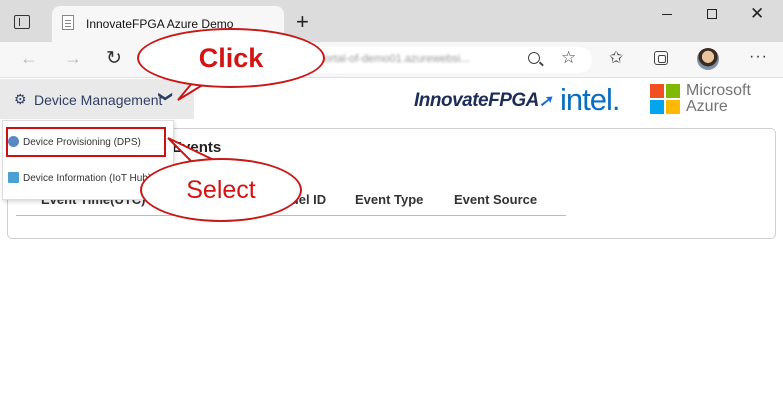 Image resolution: width=783 pixels, height=400 pixels. Describe the element at coordinates (68, 22) in the screenshot. I see `favicon-icon` at that location.